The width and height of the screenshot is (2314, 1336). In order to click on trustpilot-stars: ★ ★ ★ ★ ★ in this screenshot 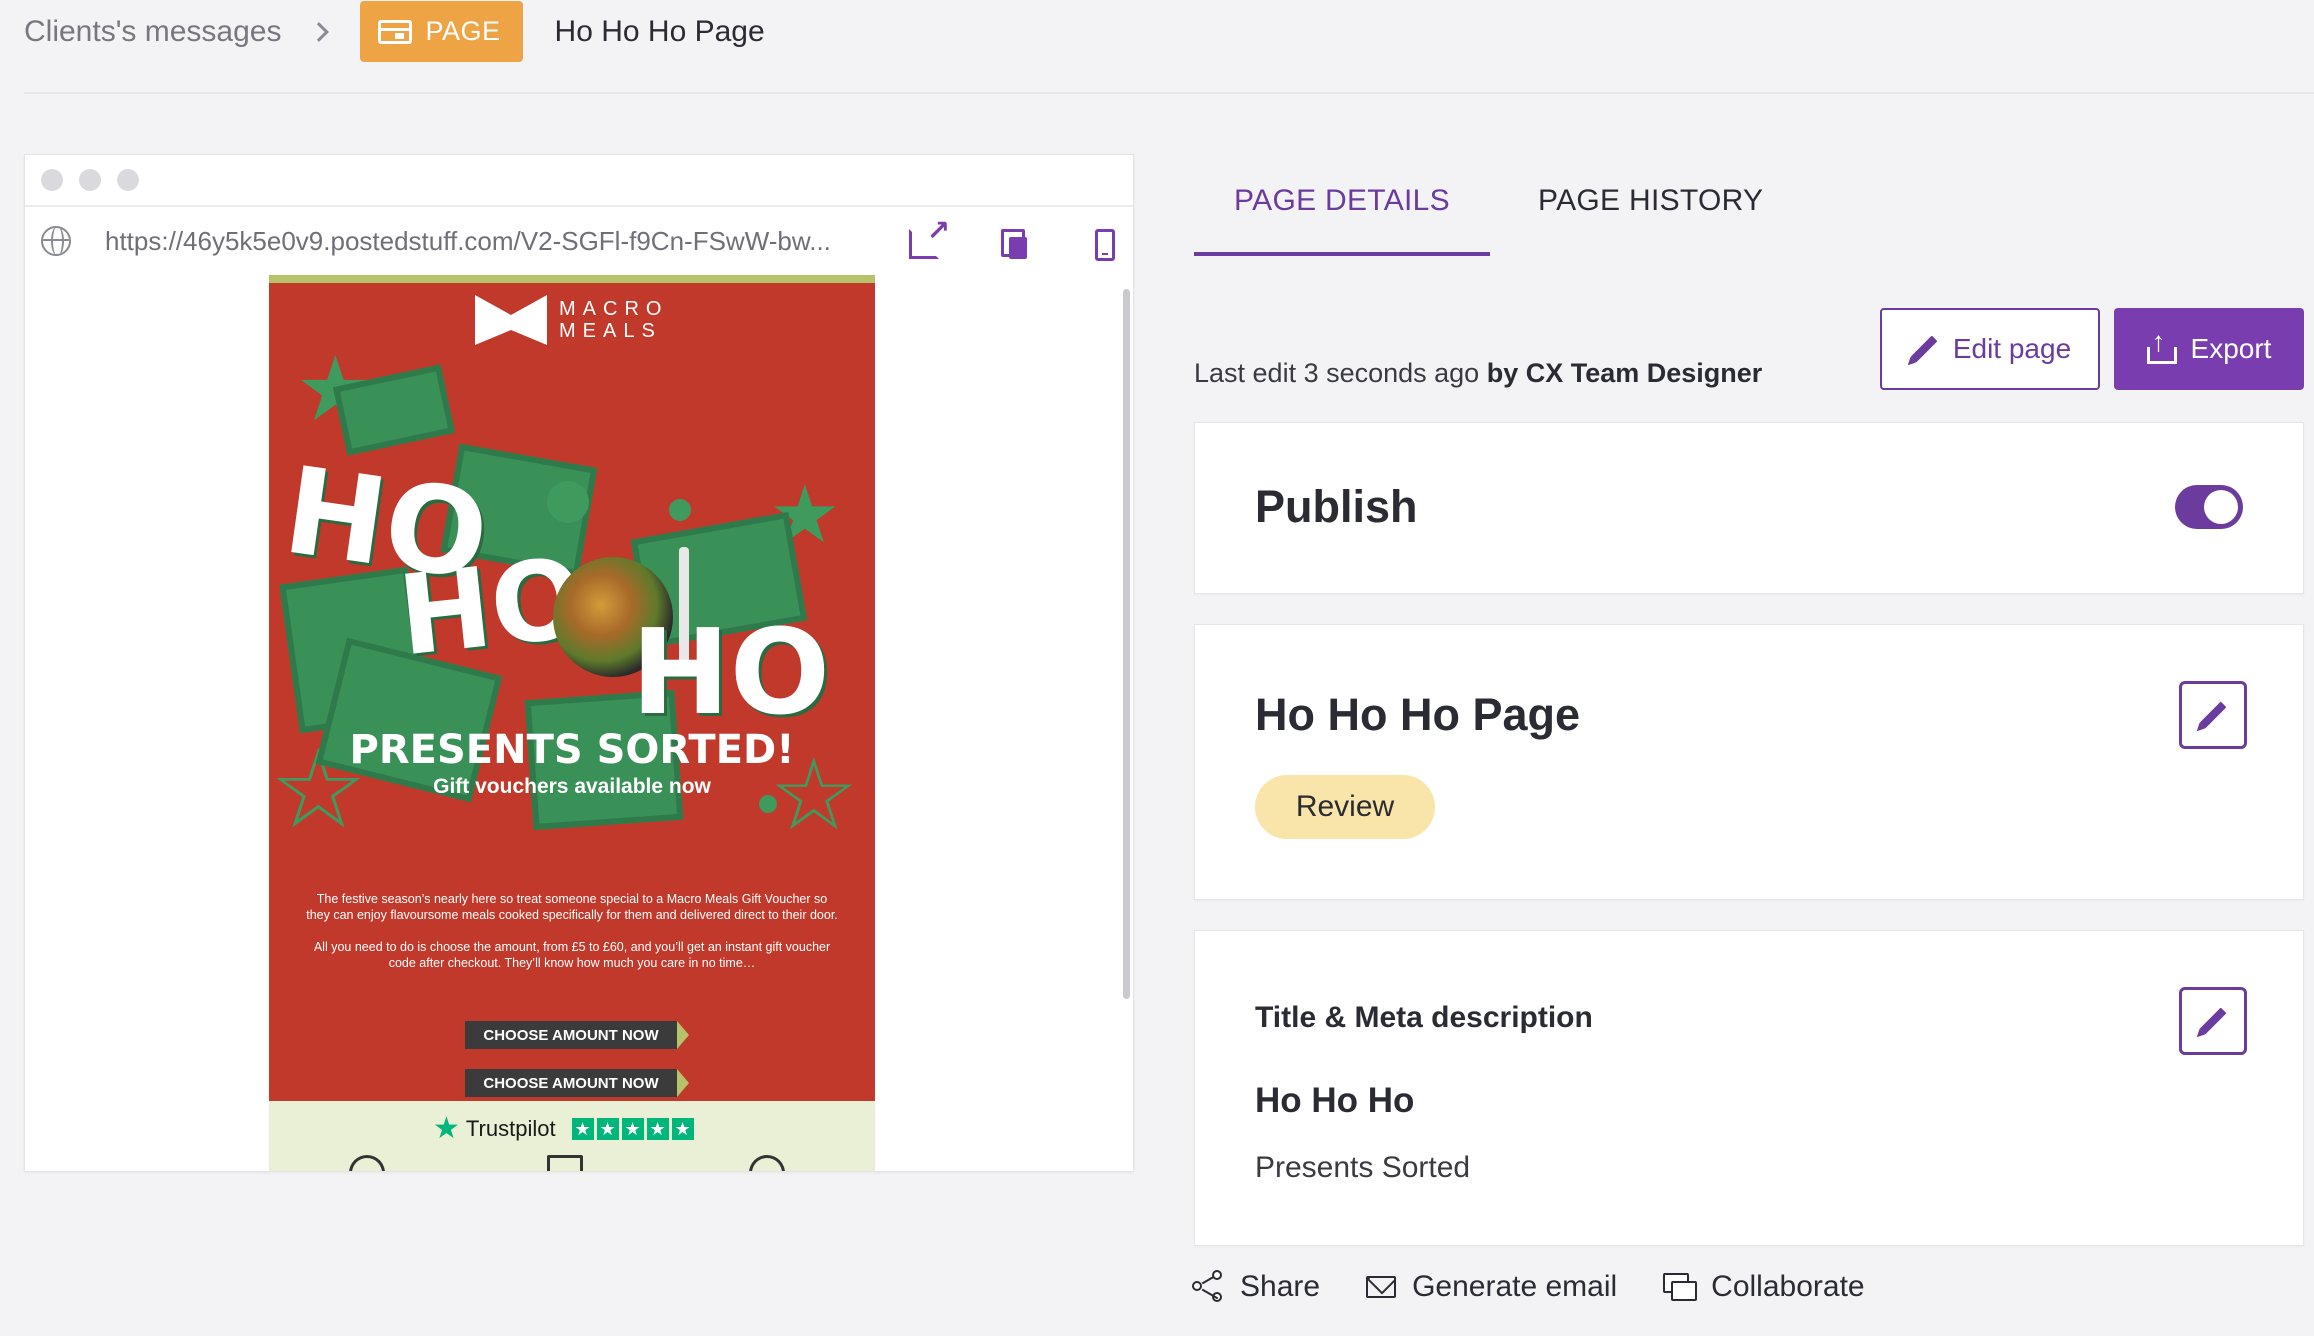, I will do `click(632, 1128)`.